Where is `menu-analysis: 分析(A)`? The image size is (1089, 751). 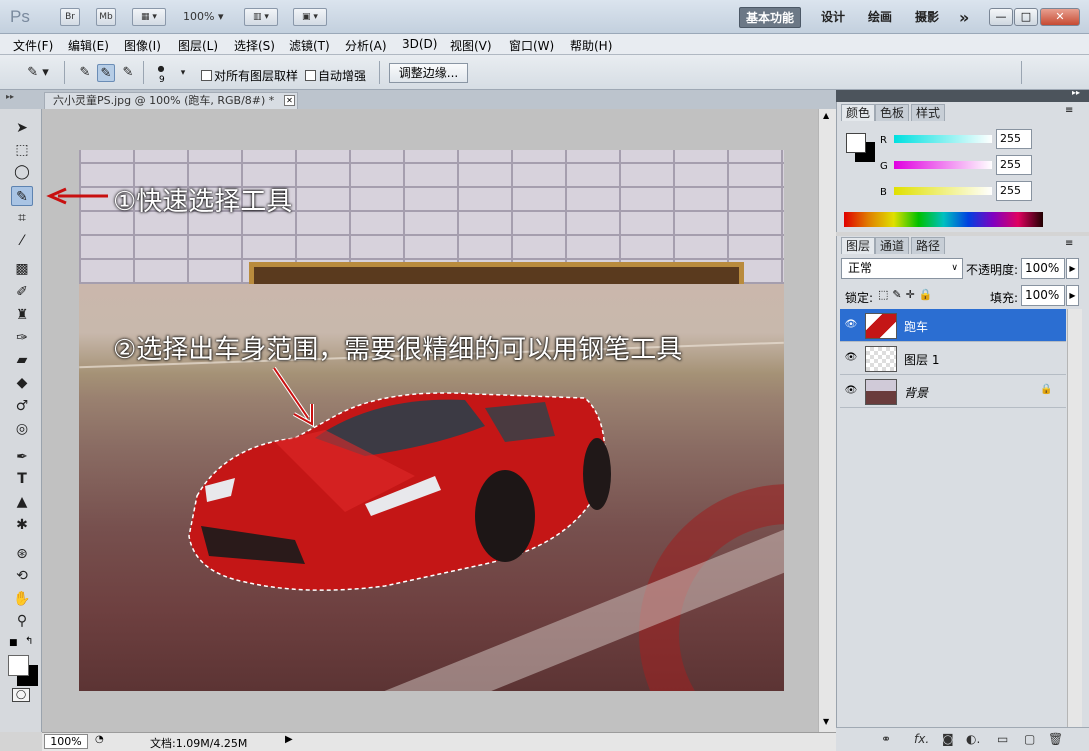
menu-analysis: 分析(A) is located at coordinates (366, 45).